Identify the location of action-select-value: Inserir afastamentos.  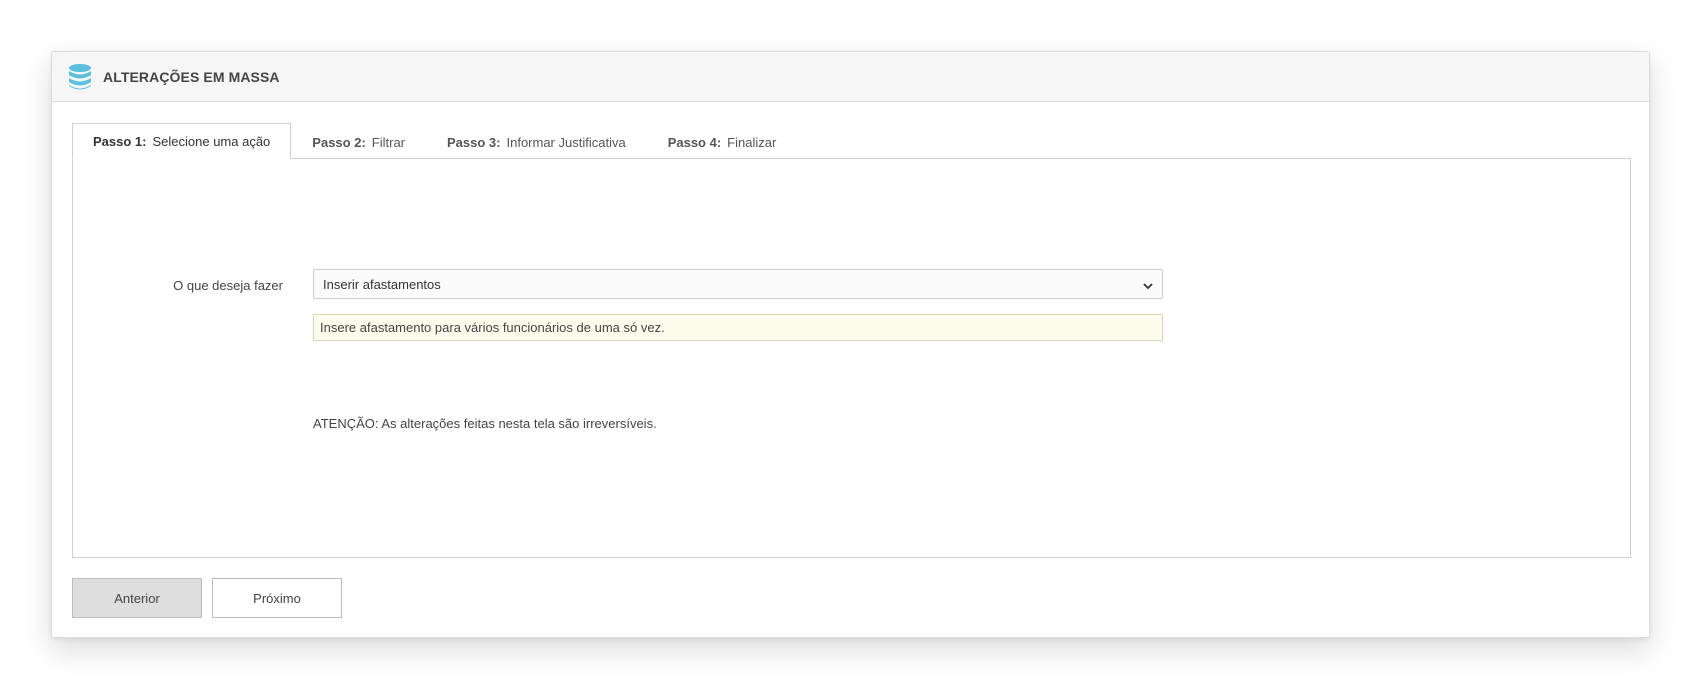
(382, 284).